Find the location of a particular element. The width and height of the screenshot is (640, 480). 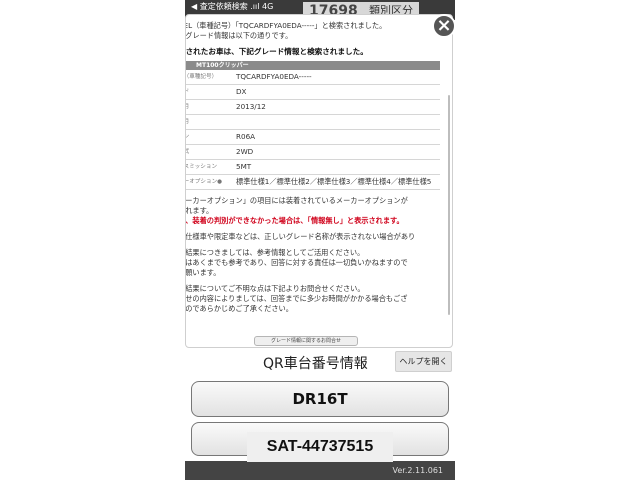

note-special: 別仕様車や限定車などは、正しいグレード名称が表示されない場合があり is located at coordinates (300, 236).